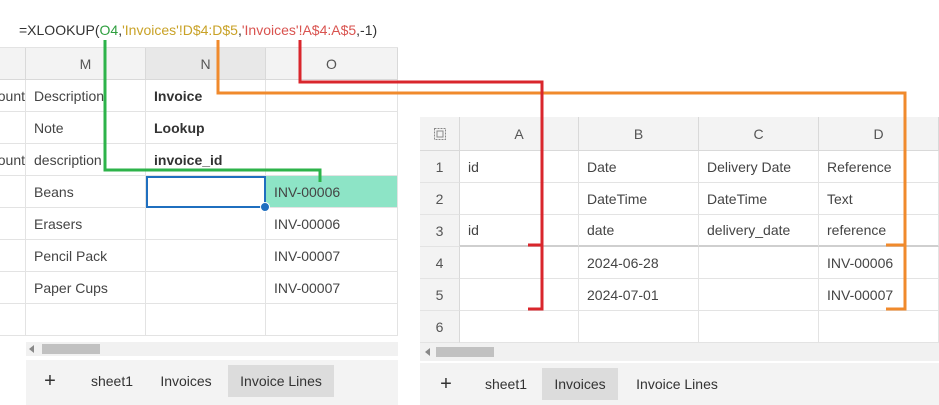  What do you see at coordinates (332, 96) in the screenshot?
I see `cell-o1` at bounding box center [332, 96].